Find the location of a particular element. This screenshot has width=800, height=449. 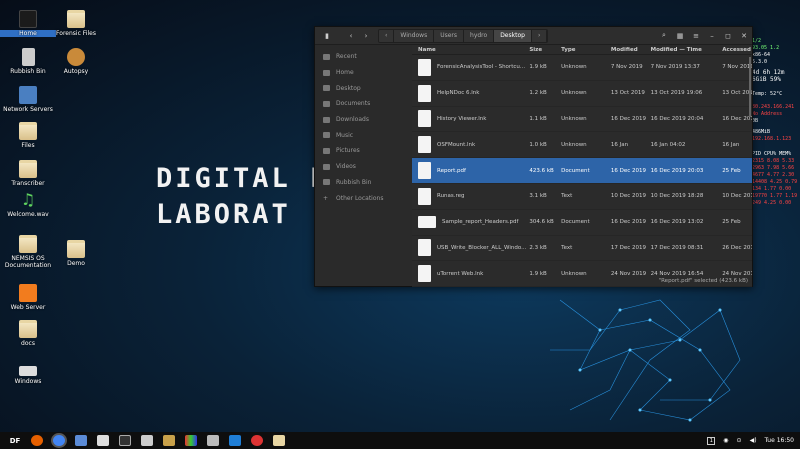

desktop-icon-web-server: Web Server is located at coordinates (28, 297).